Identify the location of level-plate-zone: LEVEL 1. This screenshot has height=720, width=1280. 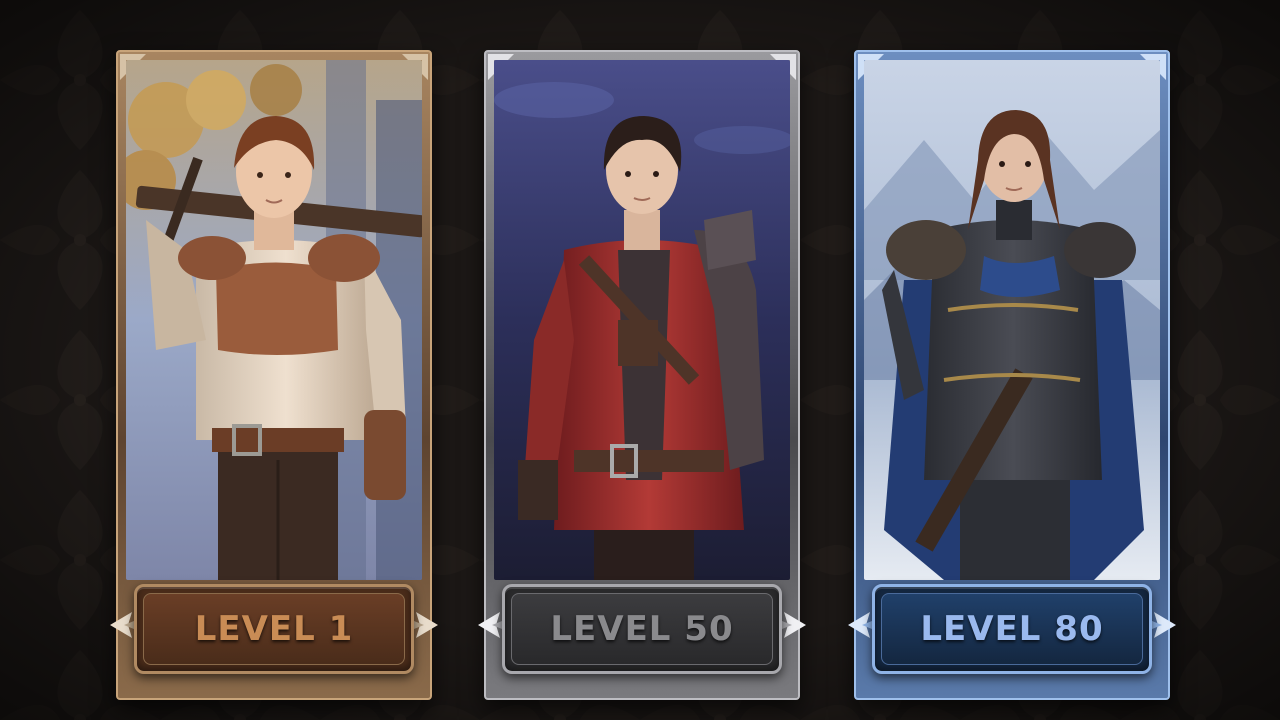
(274, 630).